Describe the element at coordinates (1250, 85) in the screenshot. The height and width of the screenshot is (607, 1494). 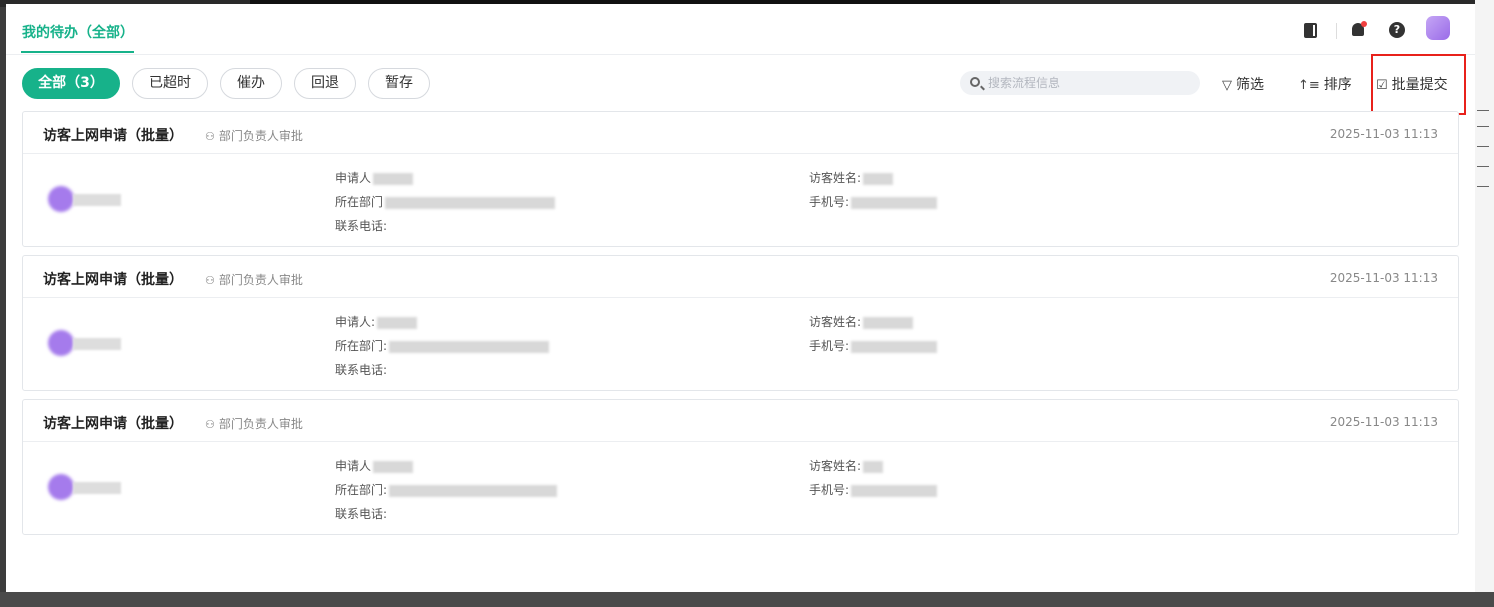
I see `filter-tool-label: 筛选` at that location.